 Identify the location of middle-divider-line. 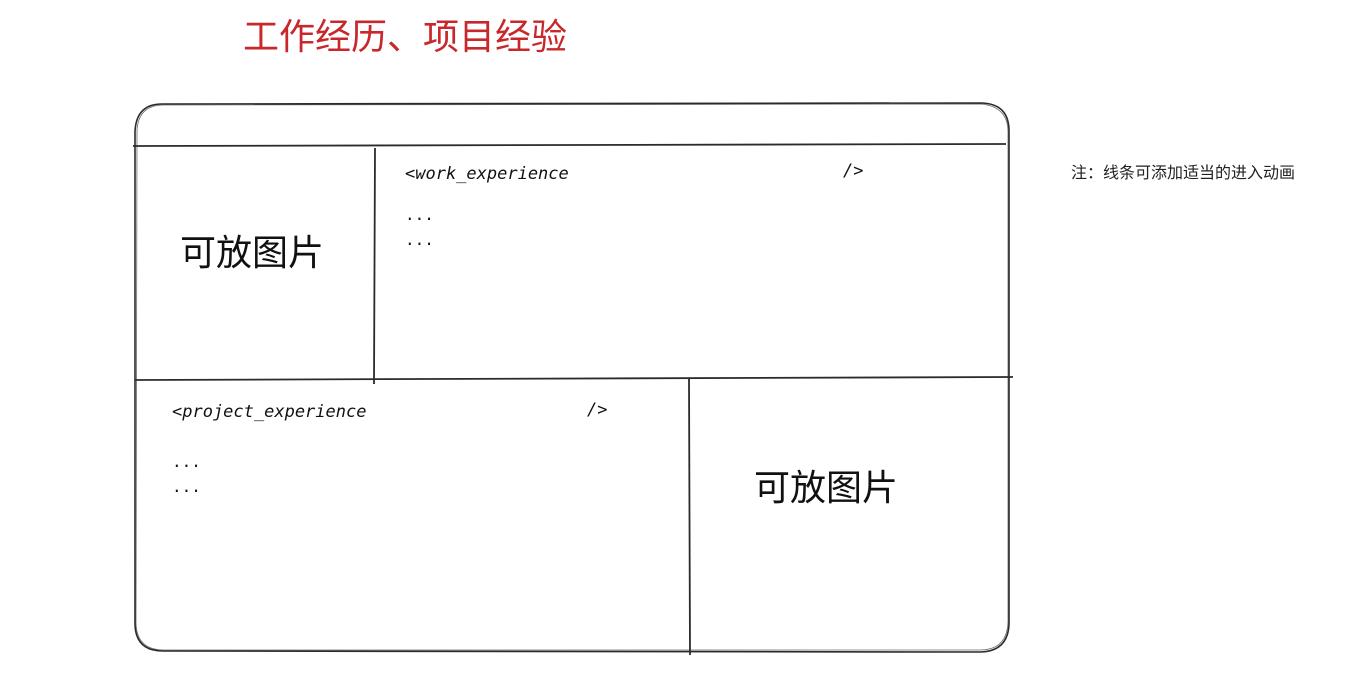
(574, 378).